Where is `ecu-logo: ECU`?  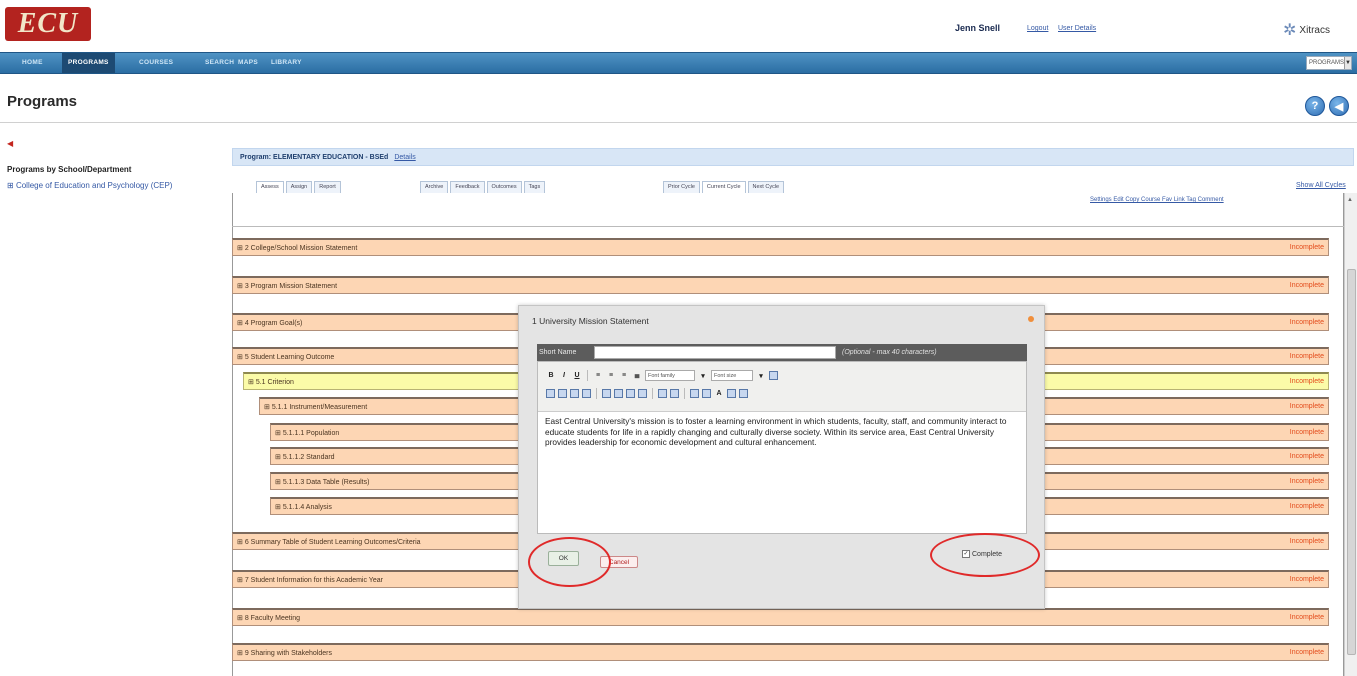
ecu-logo: ECU is located at coordinates (48, 24).